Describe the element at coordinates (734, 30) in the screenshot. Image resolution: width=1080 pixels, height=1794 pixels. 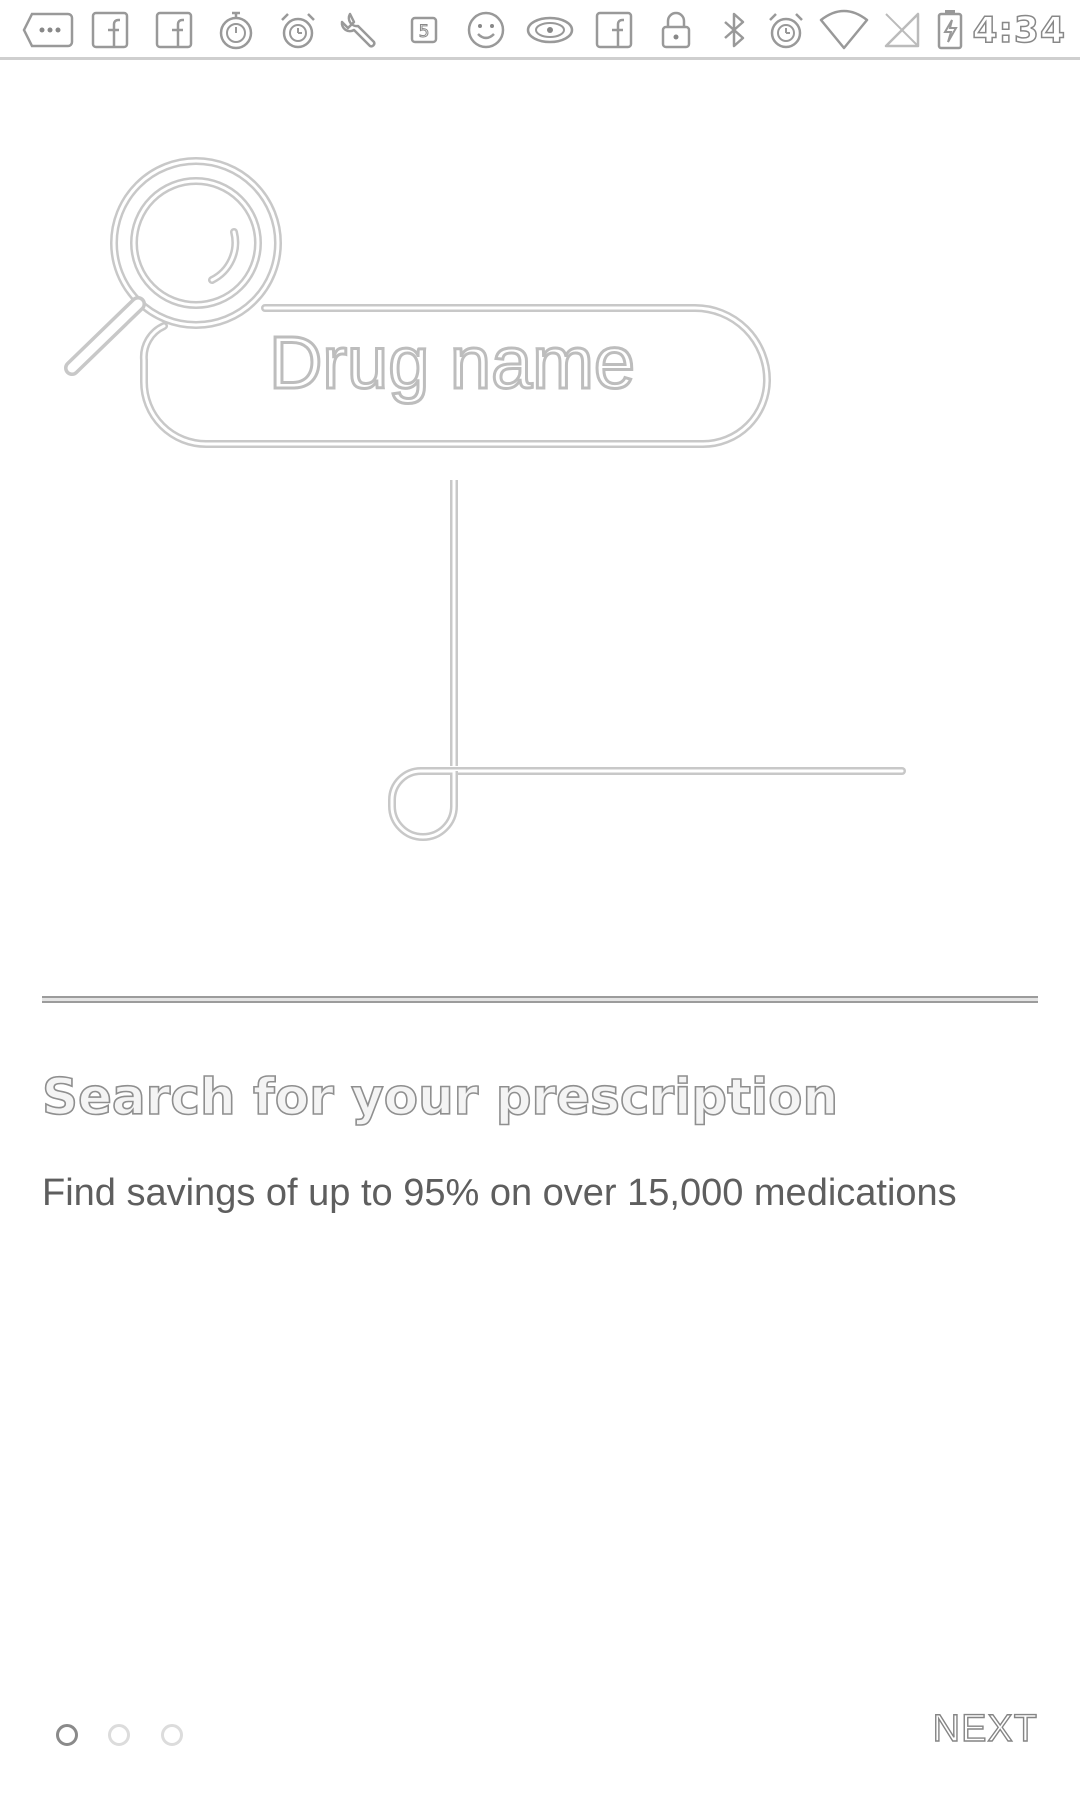
I see `bluetooth-icon` at that location.